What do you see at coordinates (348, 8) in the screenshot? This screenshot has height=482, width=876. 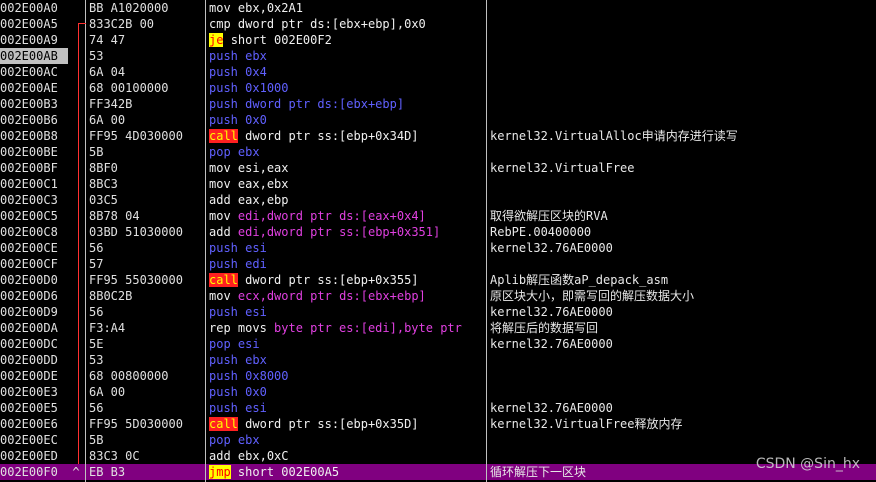 I see `instruction-cell: mov ebx,0x2A1` at bounding box center [348, 8].